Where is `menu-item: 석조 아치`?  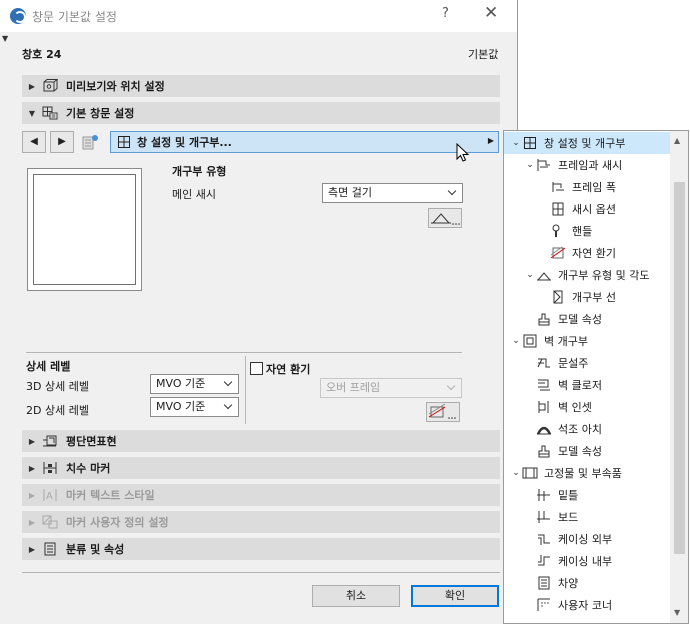 menu-item: 석조 아치 is located at coordinates (589, 429).